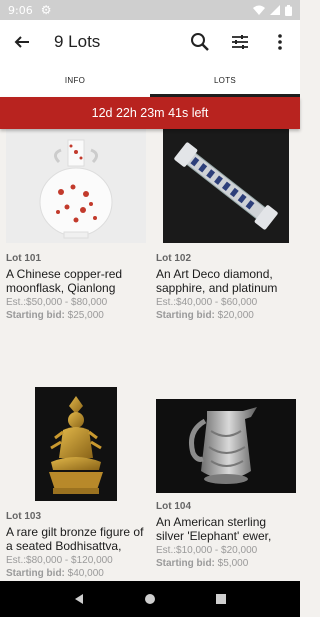  Describe the element at coordinates (22, 42) in the screenshot. I see `back-arrow-icon` at that location.